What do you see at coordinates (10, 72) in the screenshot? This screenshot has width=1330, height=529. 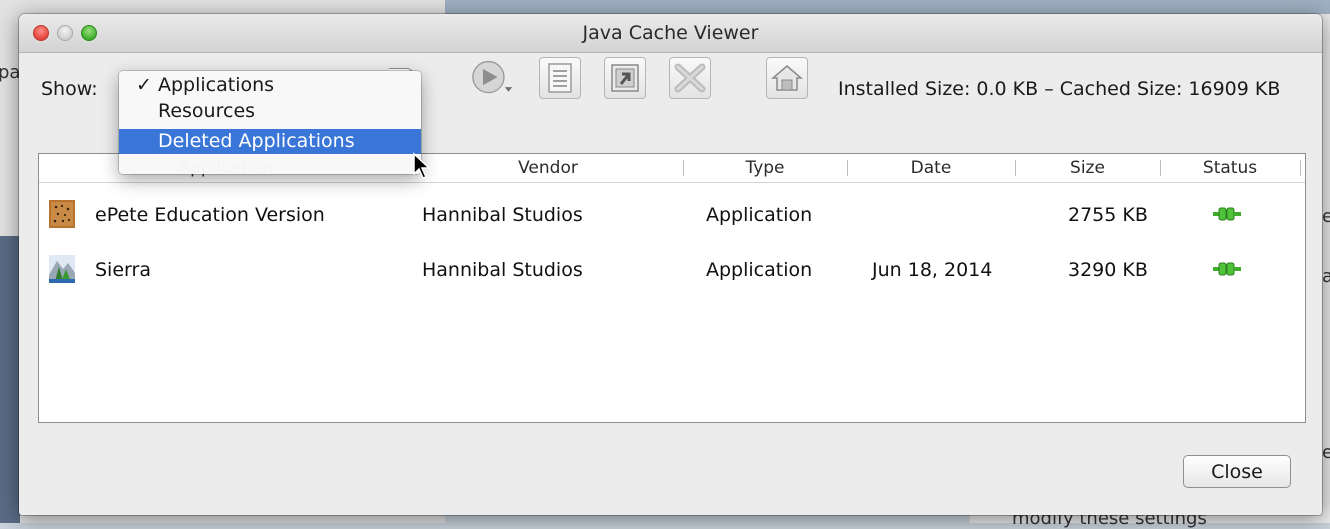 I see `background-text-fragment: pa` at bounding box center [10, 72].